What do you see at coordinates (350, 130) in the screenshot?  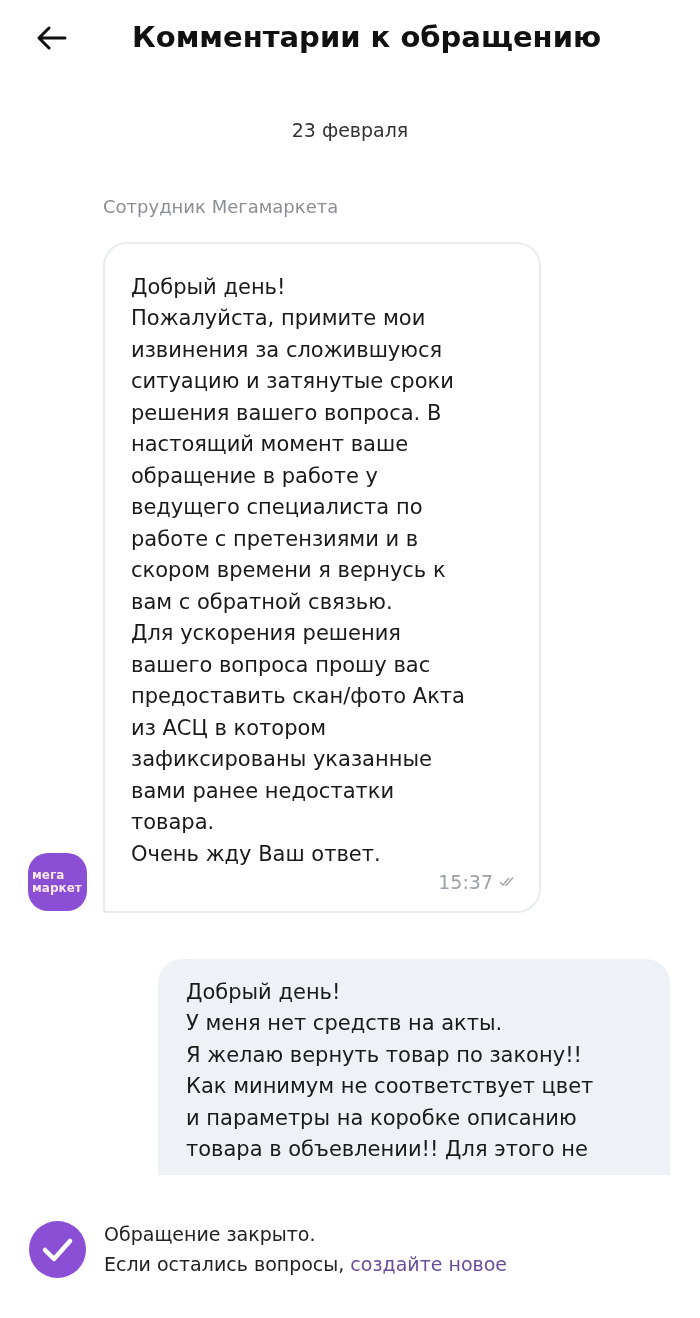 I see `date-label: 23 февраля` at bounding box center [350, 130].